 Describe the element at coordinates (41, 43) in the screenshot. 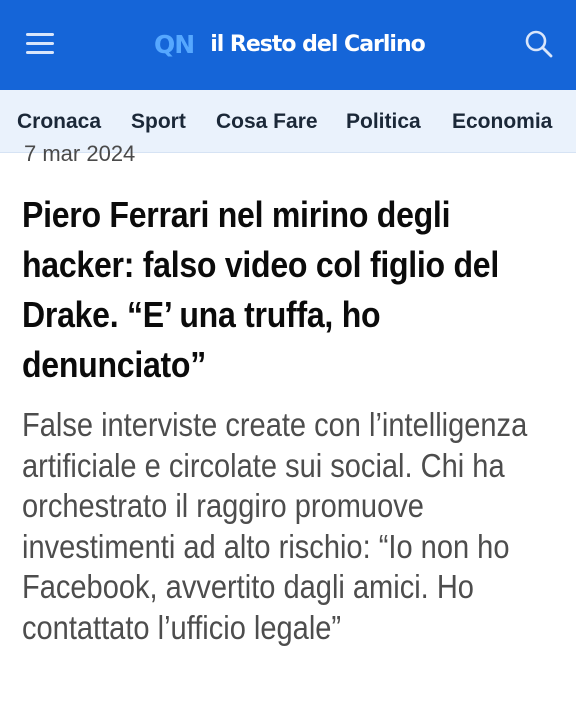

I see `hamburger-menu-icon` at that location.